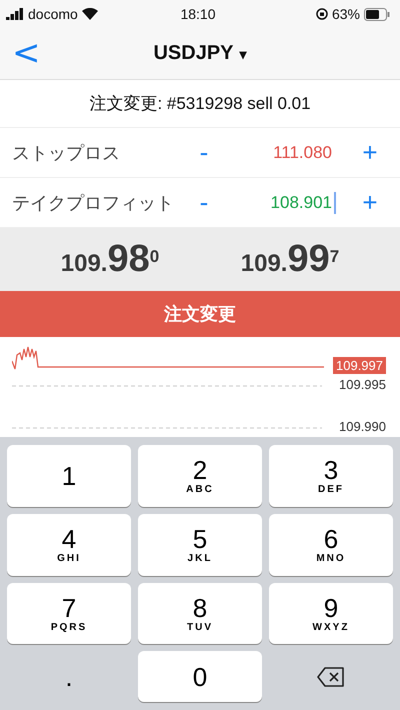 This screenshot has height=710, width=400. Describe the element at coordinates (331, 676) in the screenshot. I see `backspace-icon` at that location.